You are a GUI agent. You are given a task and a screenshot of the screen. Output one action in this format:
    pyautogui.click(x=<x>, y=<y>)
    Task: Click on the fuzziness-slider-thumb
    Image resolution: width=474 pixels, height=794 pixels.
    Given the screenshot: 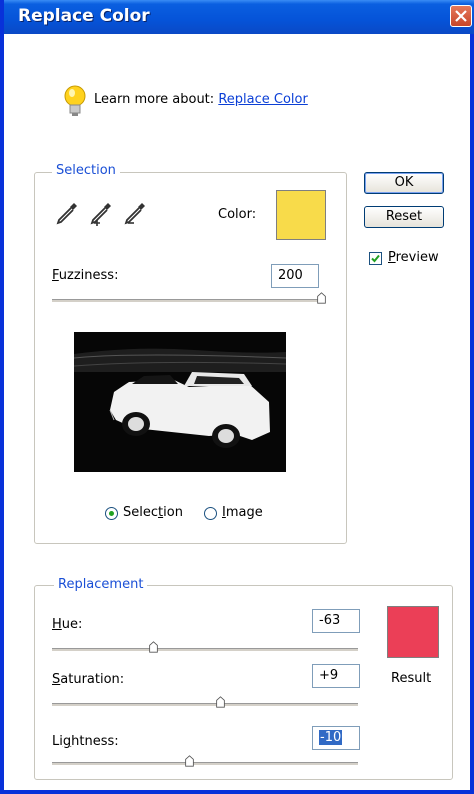 What is the action you would take?
    pyautogui.click(x=321, y=298)
    